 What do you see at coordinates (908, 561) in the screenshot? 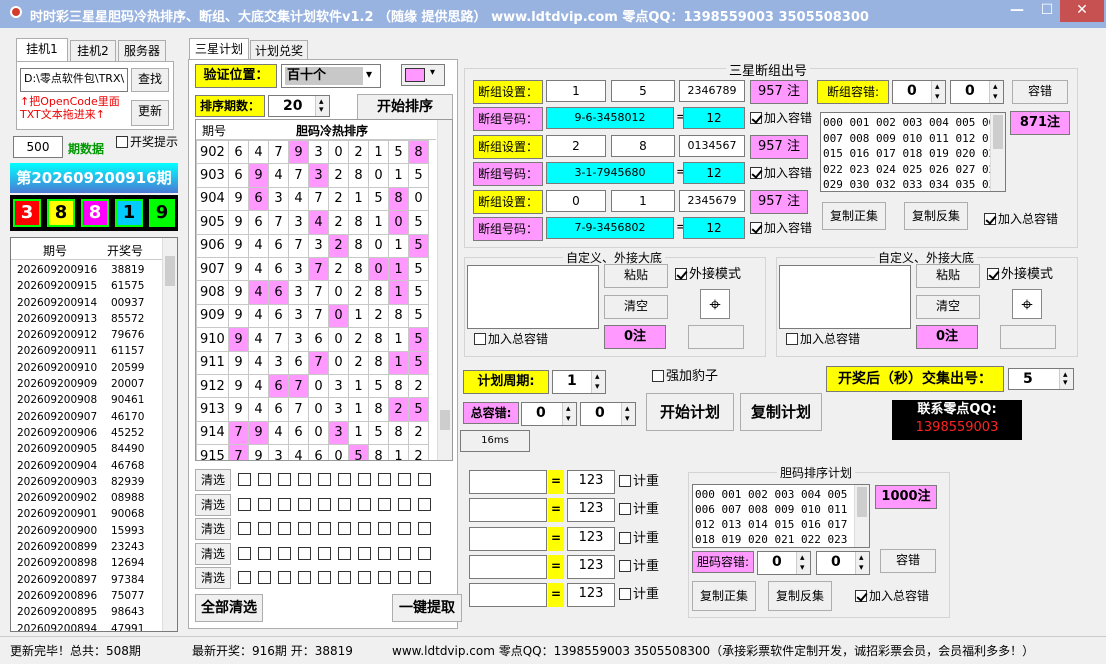
I see `danma-tolerance-button: 容错` at bounding box center [908, 561].